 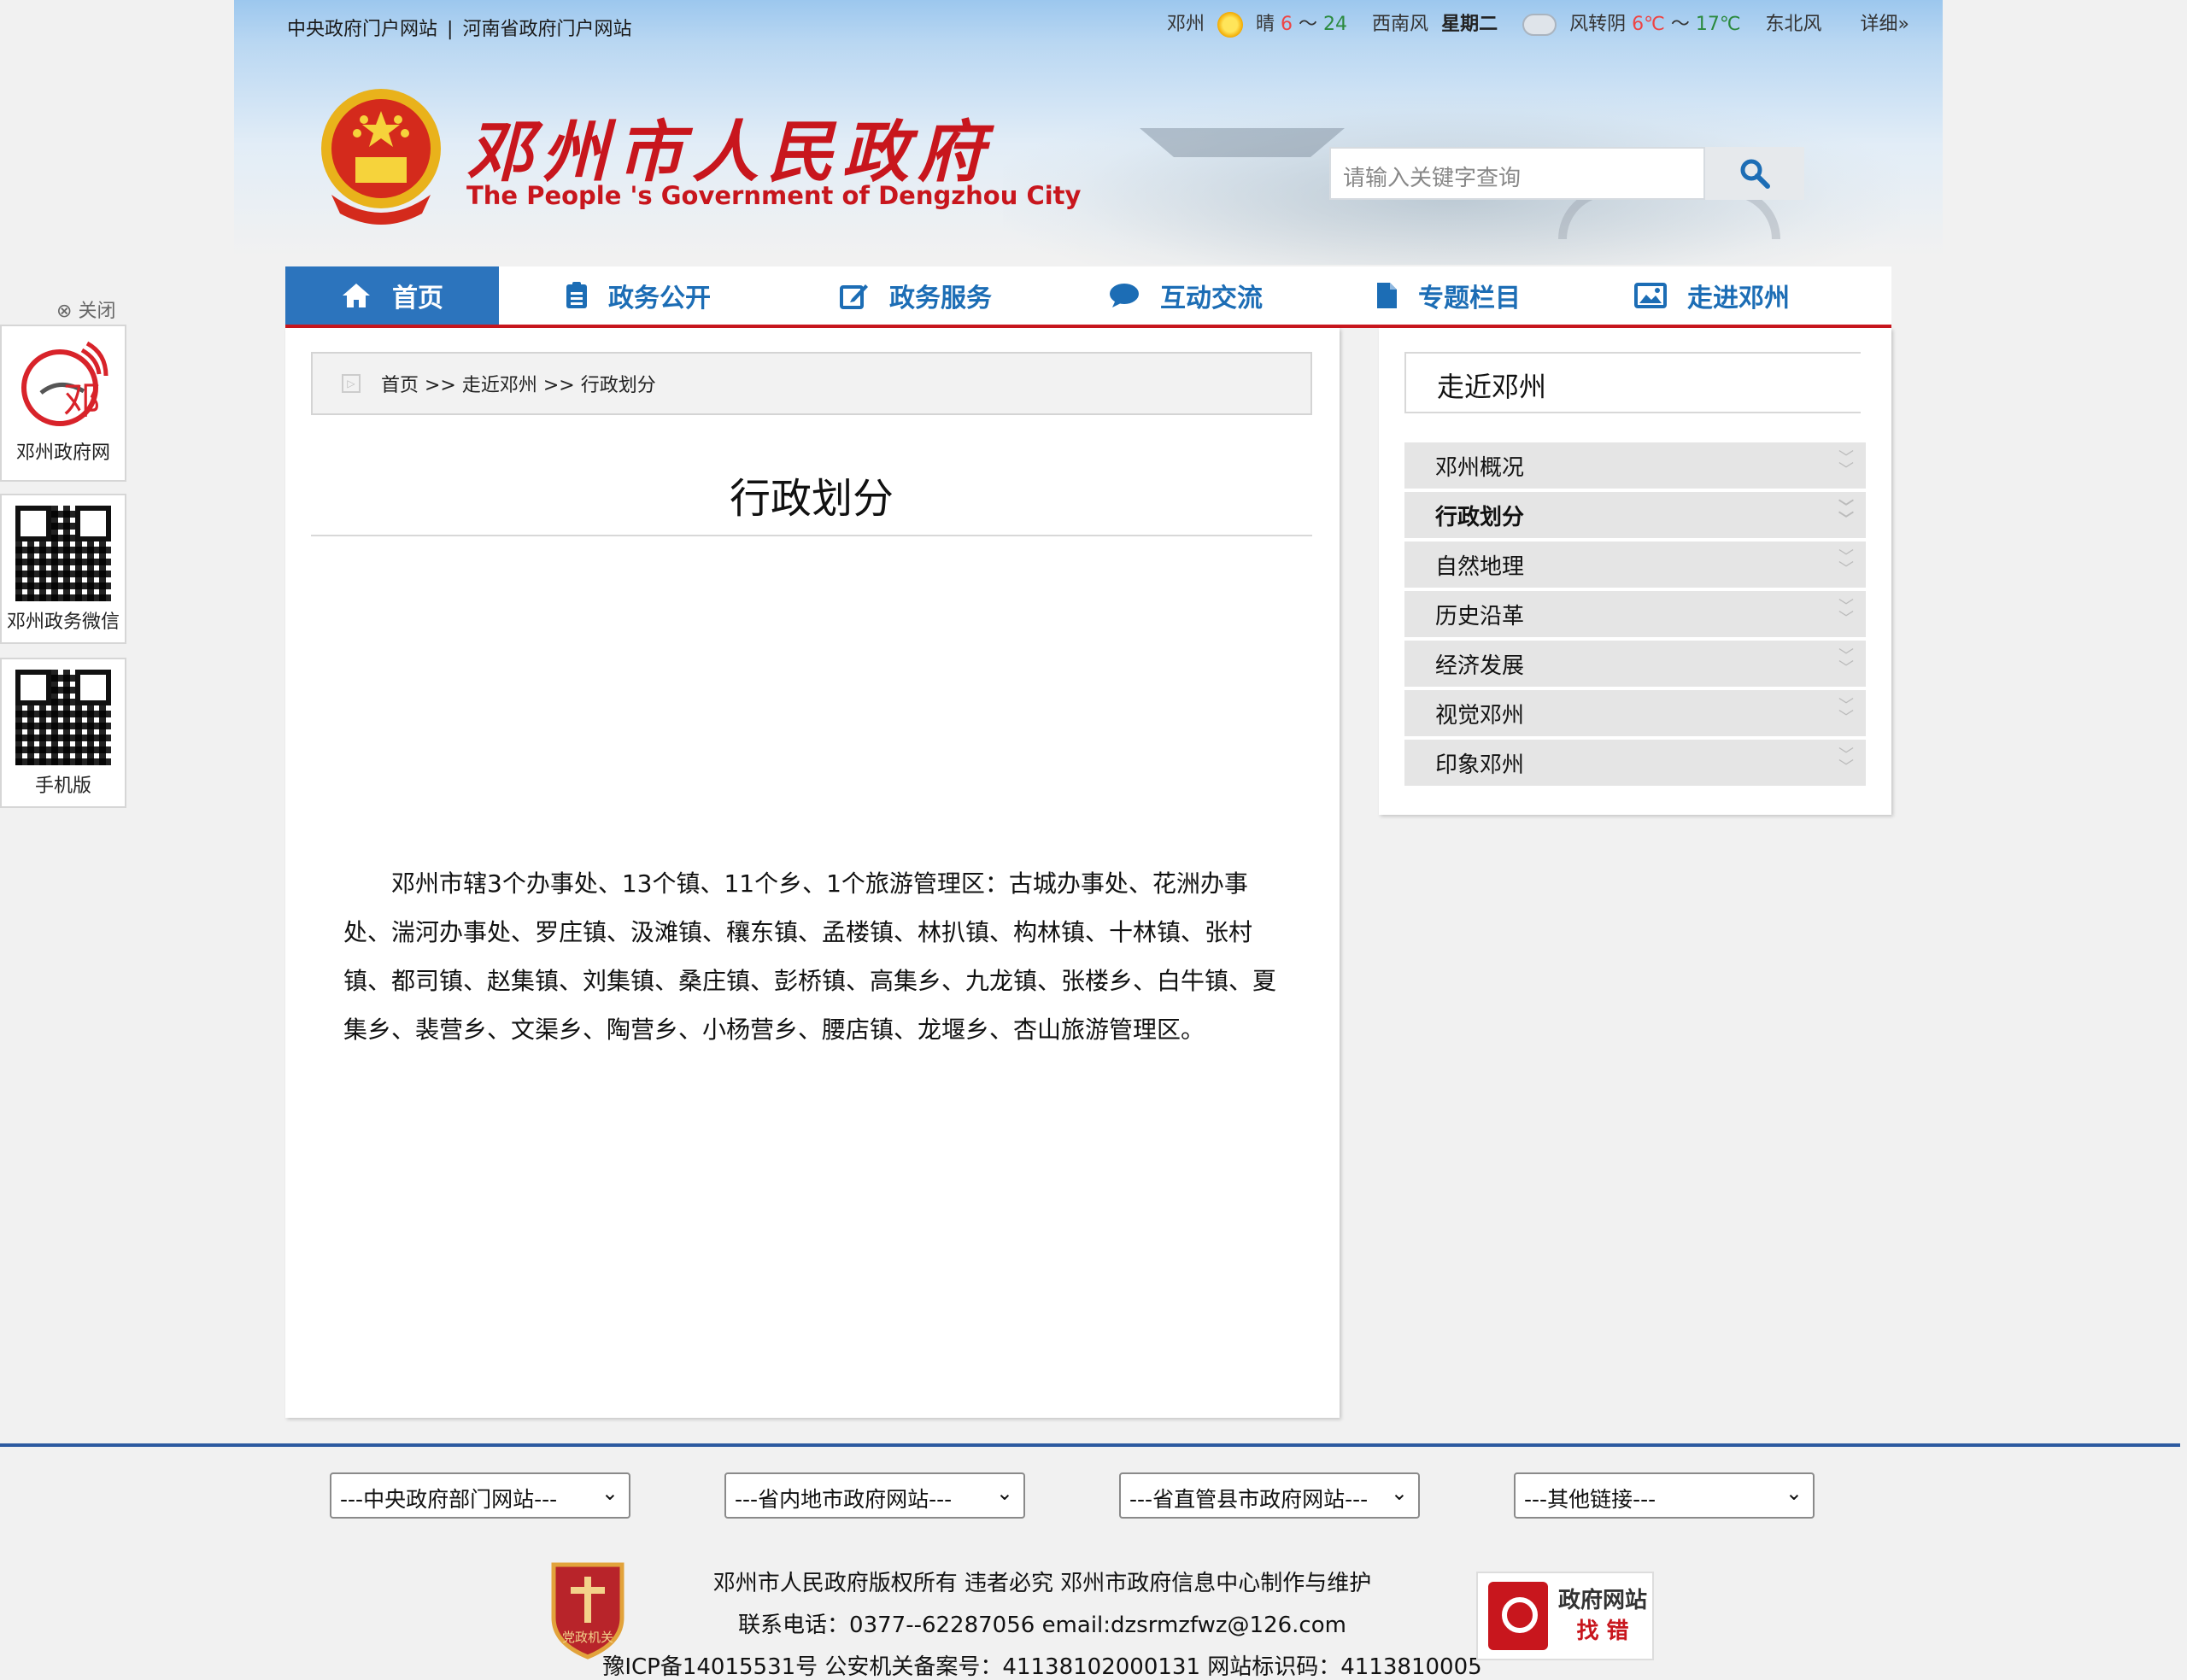 What do you see at coordinates (63, 718) in the screenshot?
I see `mobile-qr-code-icon` at bounding box center [63, 718].